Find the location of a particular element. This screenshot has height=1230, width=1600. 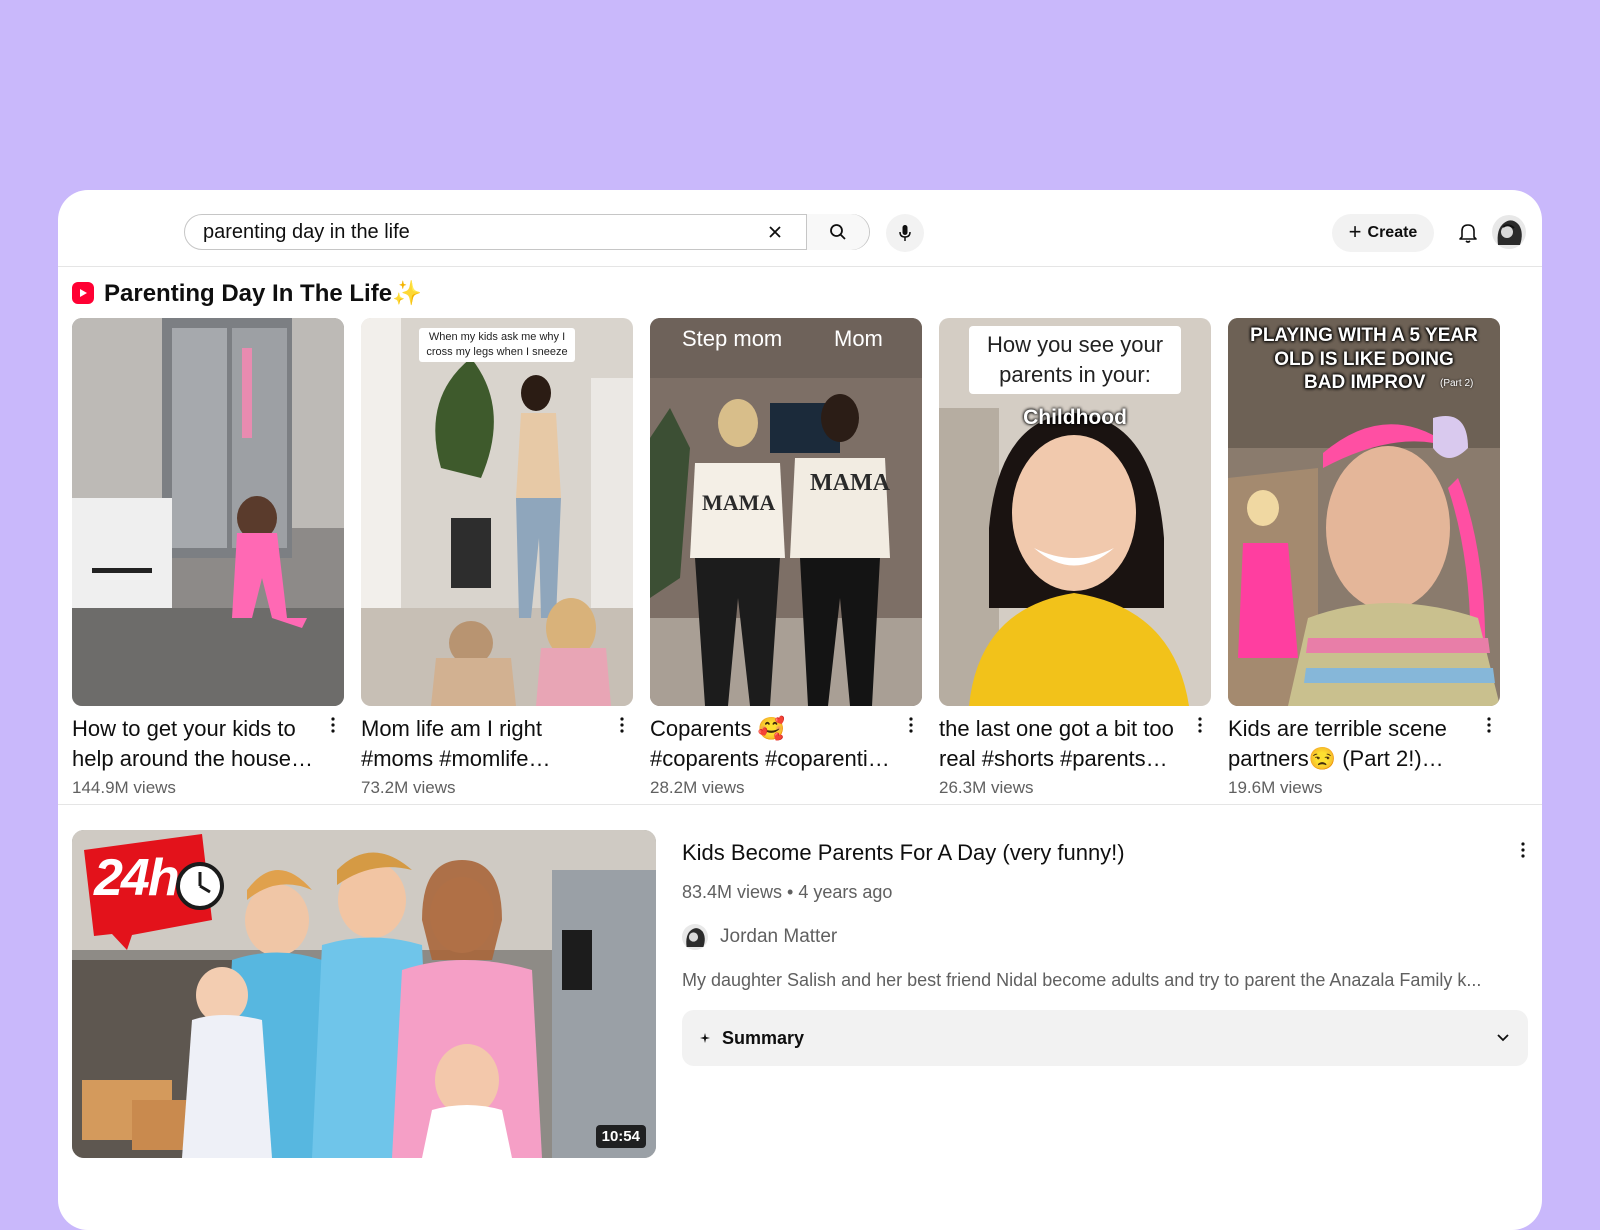

create-button: + Create is located at coordinates (1383, 233).